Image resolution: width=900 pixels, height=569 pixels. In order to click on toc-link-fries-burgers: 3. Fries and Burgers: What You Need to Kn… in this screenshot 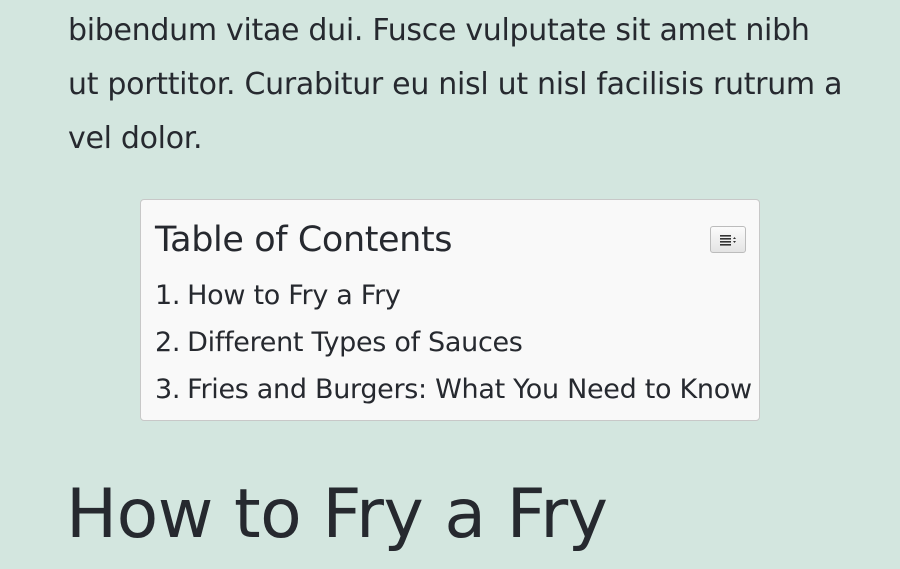, I will do `click(453, 389)`.